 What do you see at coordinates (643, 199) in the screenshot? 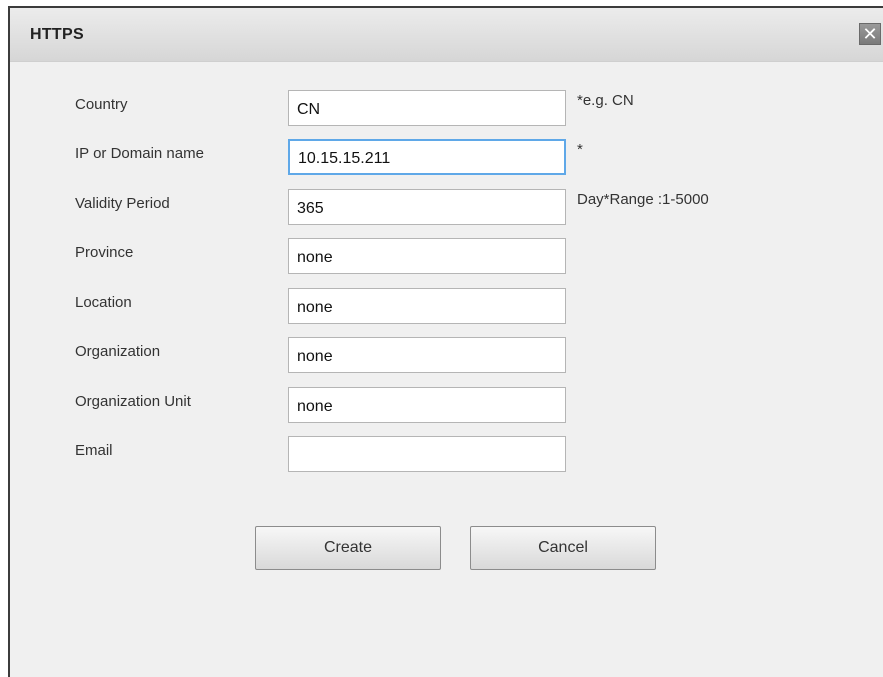
I see `validity-hint: Day*Range :1-5000` at bounding box center [643, 199].